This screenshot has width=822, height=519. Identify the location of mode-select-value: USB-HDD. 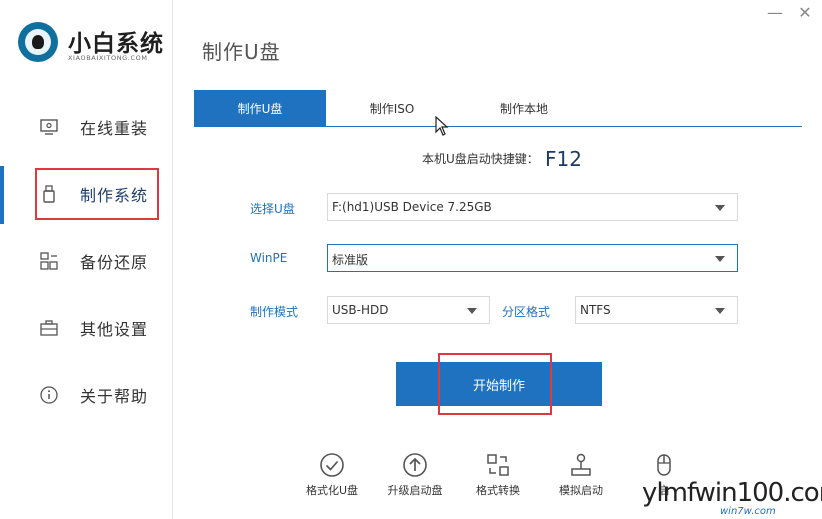
(360, 310).